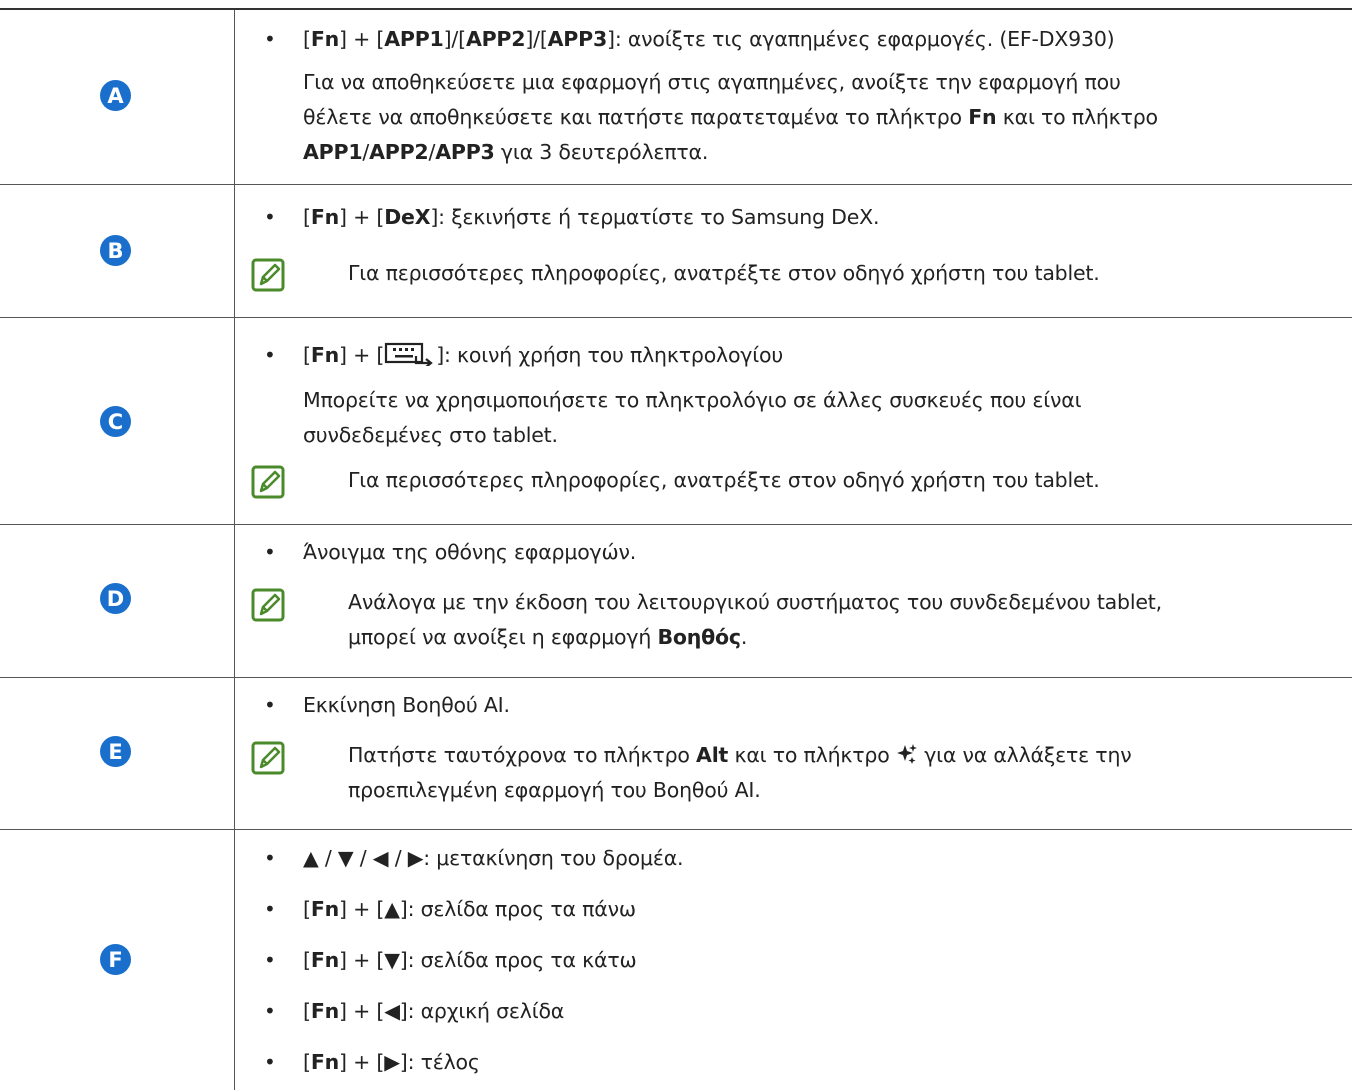  Describe the element at coordinates (906, 754) in the screenshot. I see `sparkle-key-icon` at that location.